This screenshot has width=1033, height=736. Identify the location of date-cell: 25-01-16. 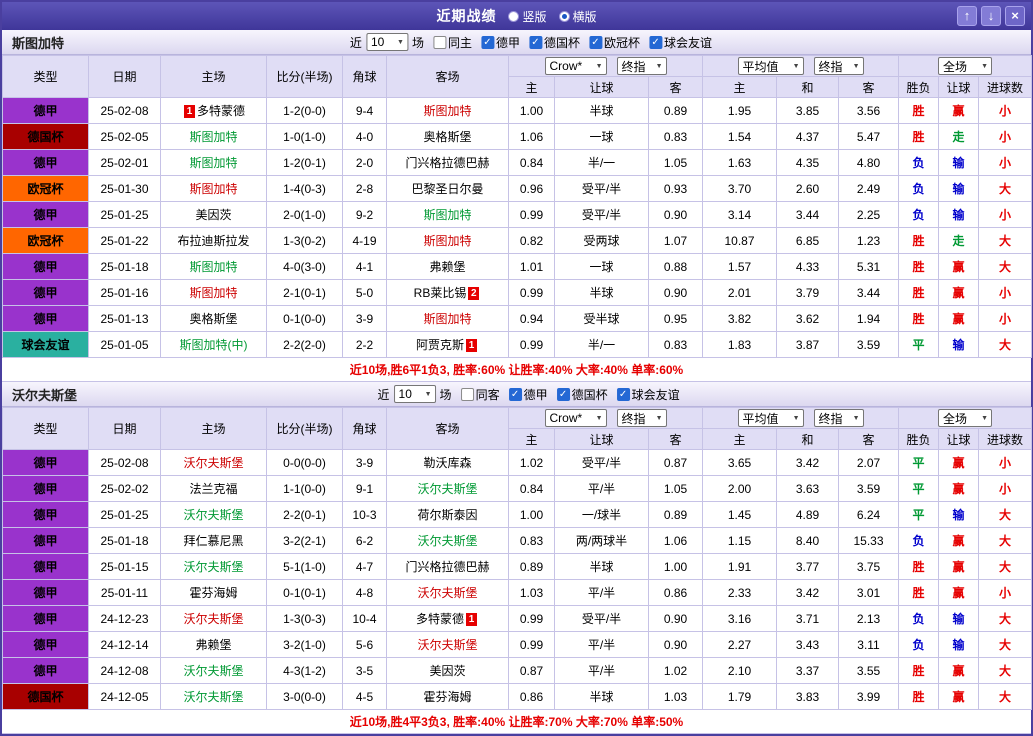
(124, 292).